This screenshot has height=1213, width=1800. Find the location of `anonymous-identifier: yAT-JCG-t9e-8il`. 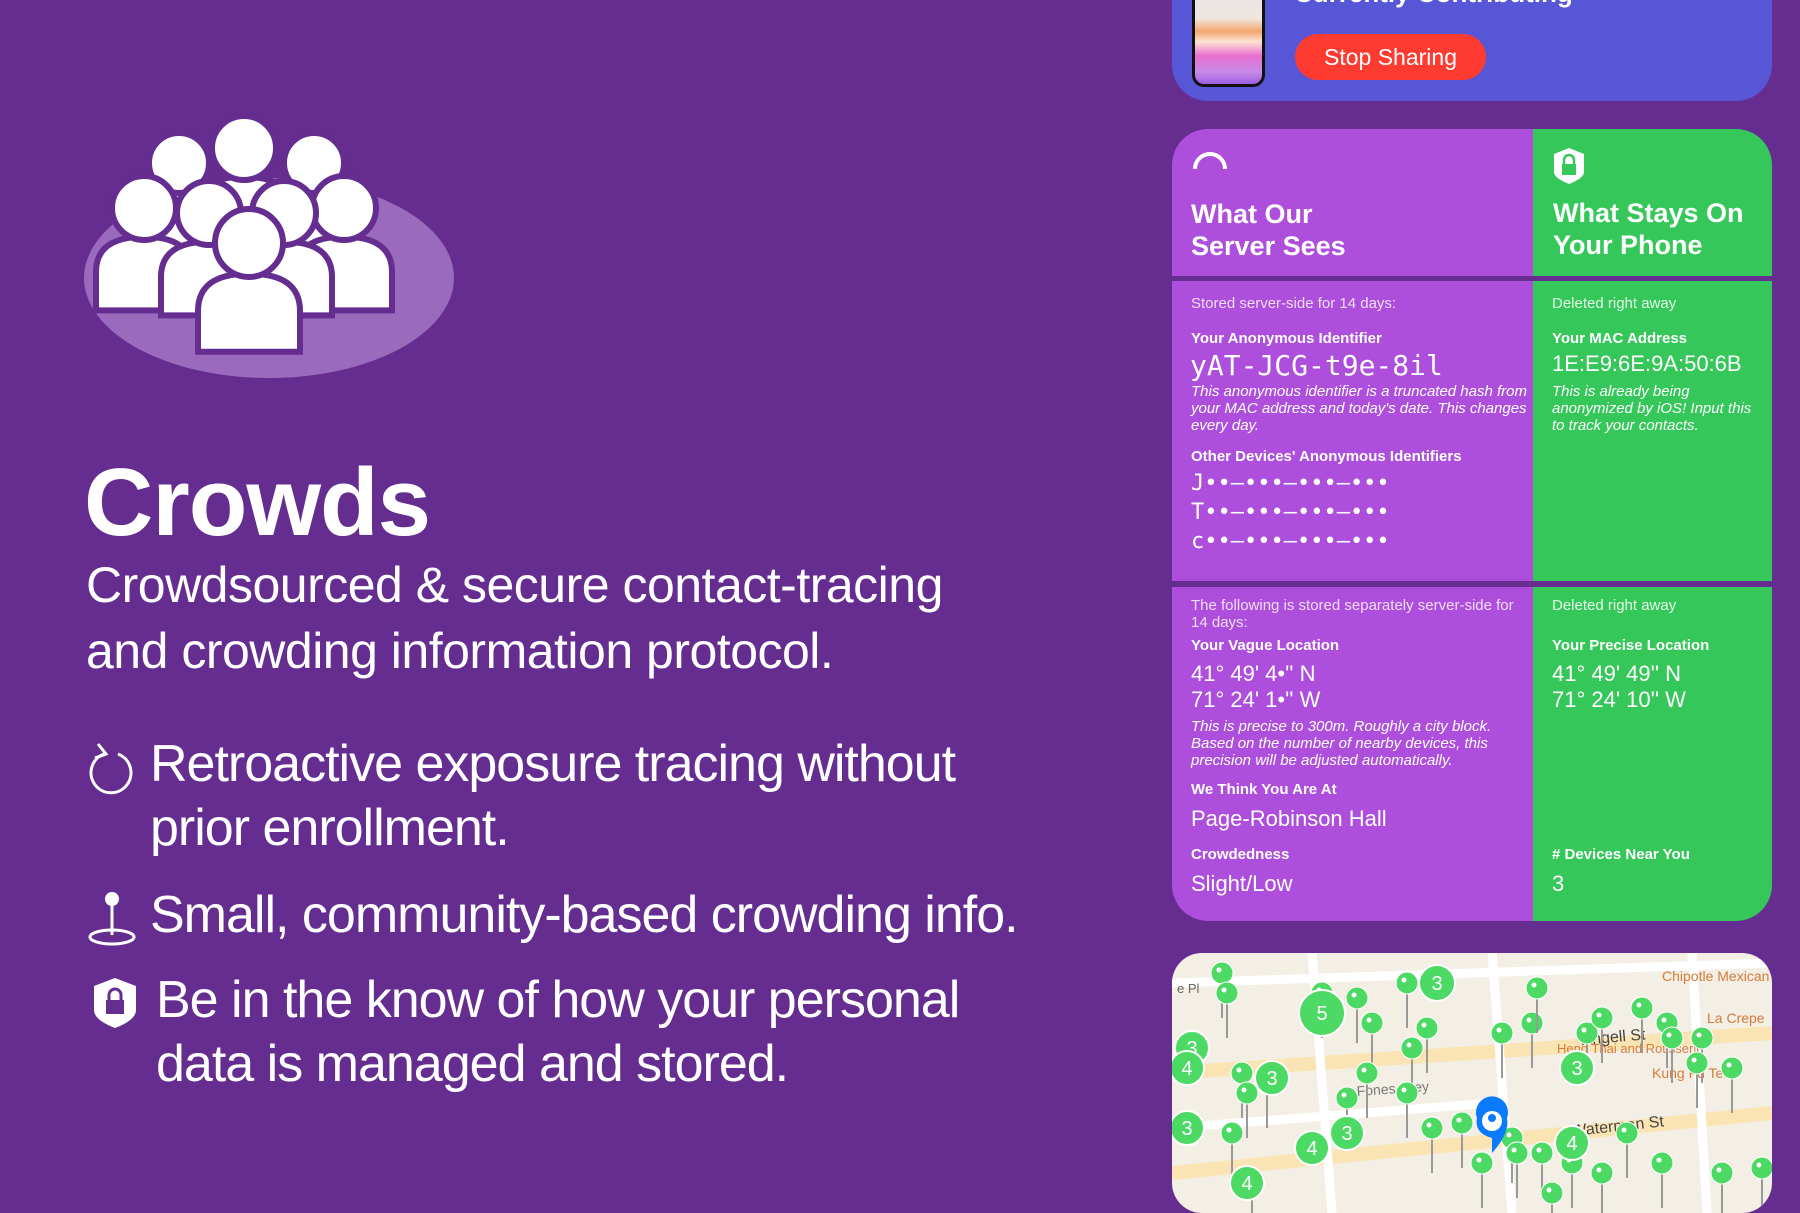

anonymous-identifier: yAT-JCG-t9e-8il is located at coordinates (1316, 365).